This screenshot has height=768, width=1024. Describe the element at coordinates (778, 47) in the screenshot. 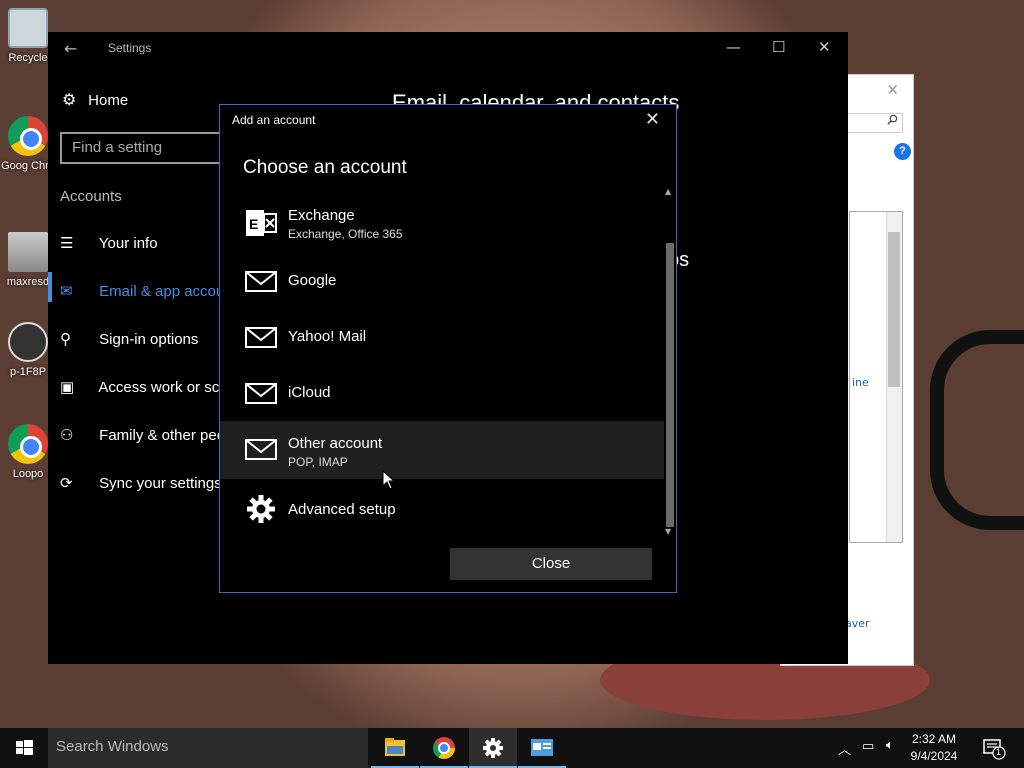

I see `maximize-icon: ☐` at that location.